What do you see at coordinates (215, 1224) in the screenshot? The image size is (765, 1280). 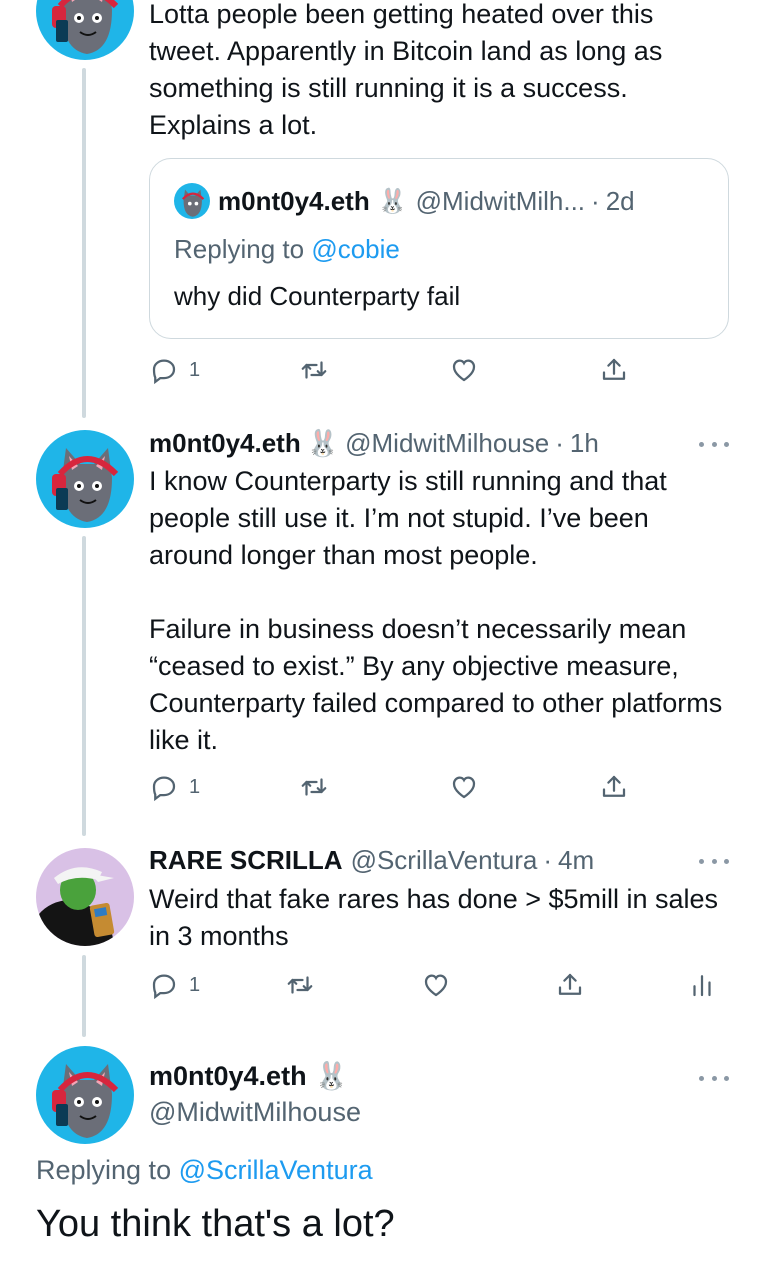 I see `focused-tweet-text: You think that's a lot?` at bounding box center [215, 1224].